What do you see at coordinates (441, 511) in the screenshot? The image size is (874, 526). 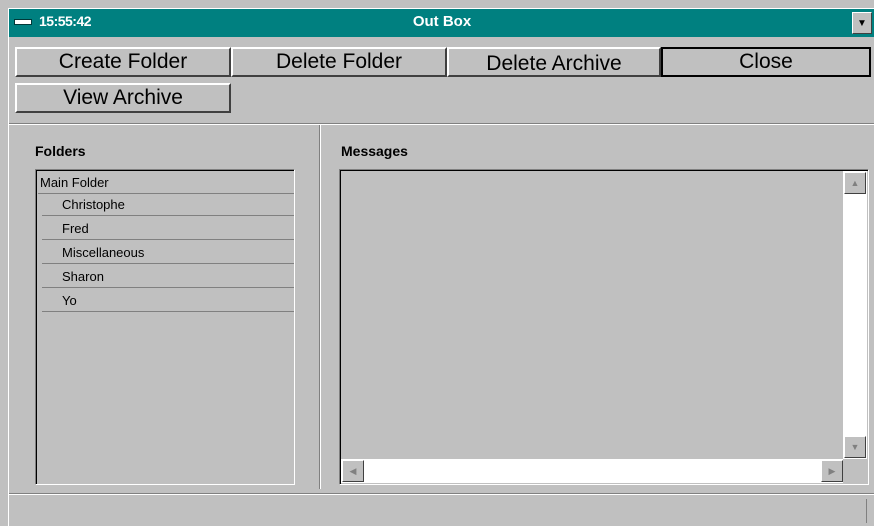 I see `status-bar` at bounding box center [441, 511].